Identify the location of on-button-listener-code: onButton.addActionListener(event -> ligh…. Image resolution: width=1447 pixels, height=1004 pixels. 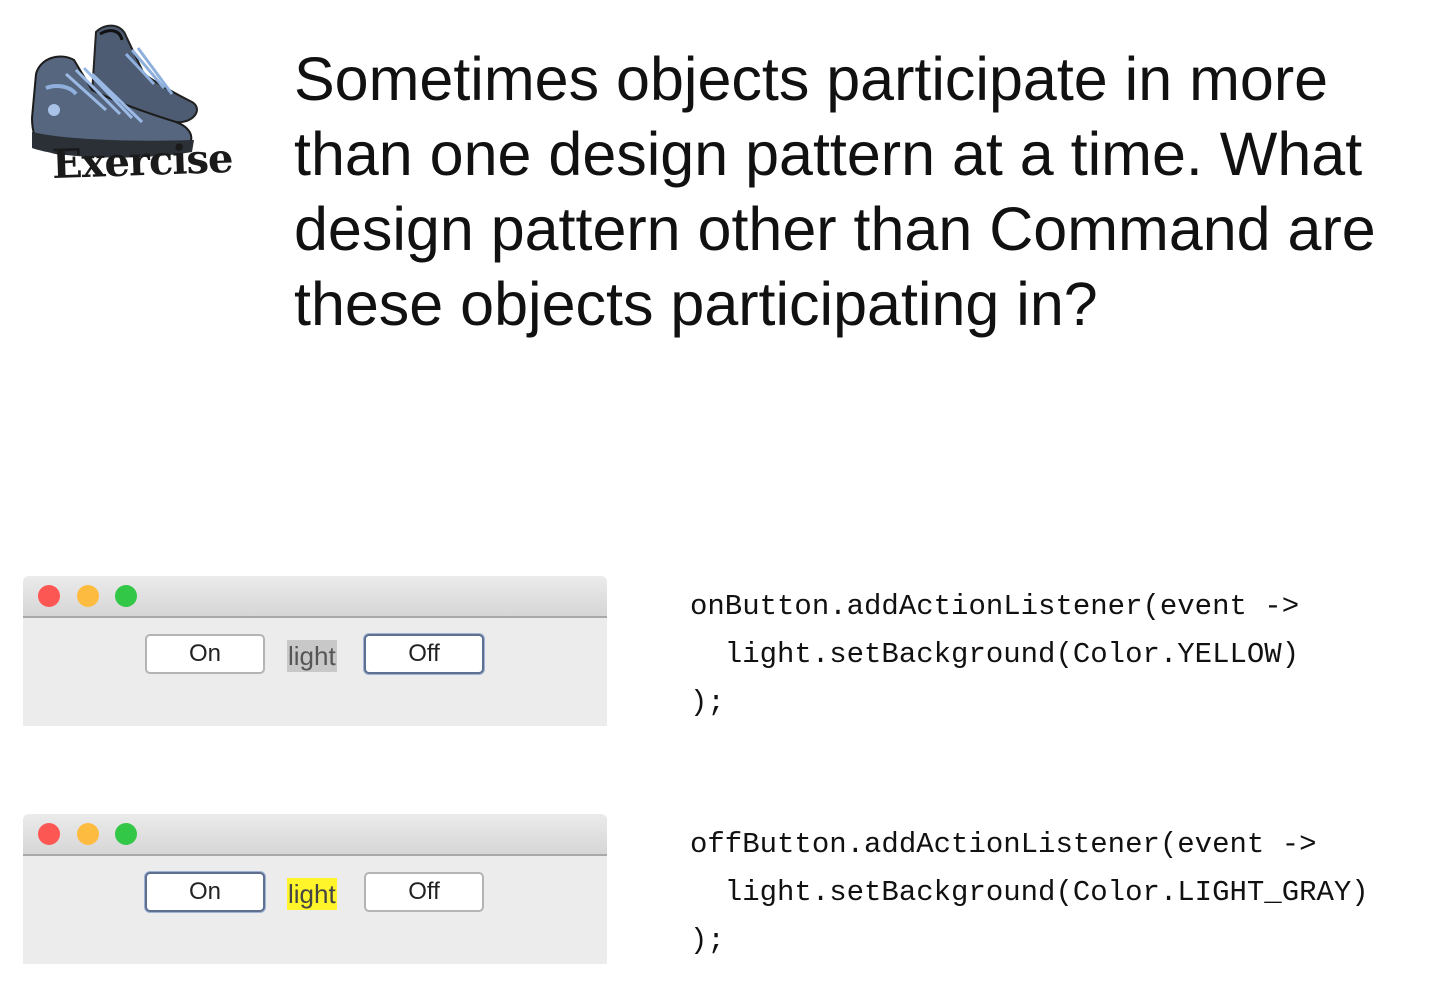
(995, 654).